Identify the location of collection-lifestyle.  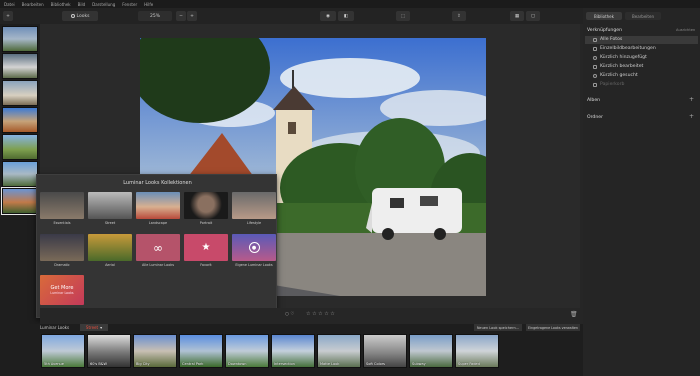
(254, 205).